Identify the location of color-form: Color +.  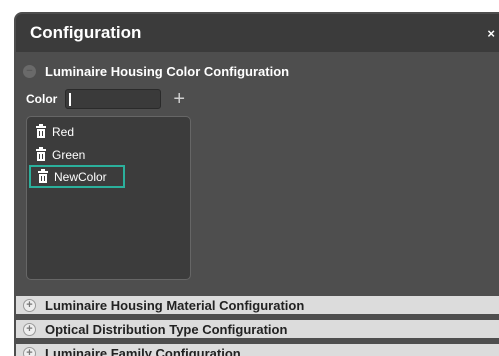
(105, 99).